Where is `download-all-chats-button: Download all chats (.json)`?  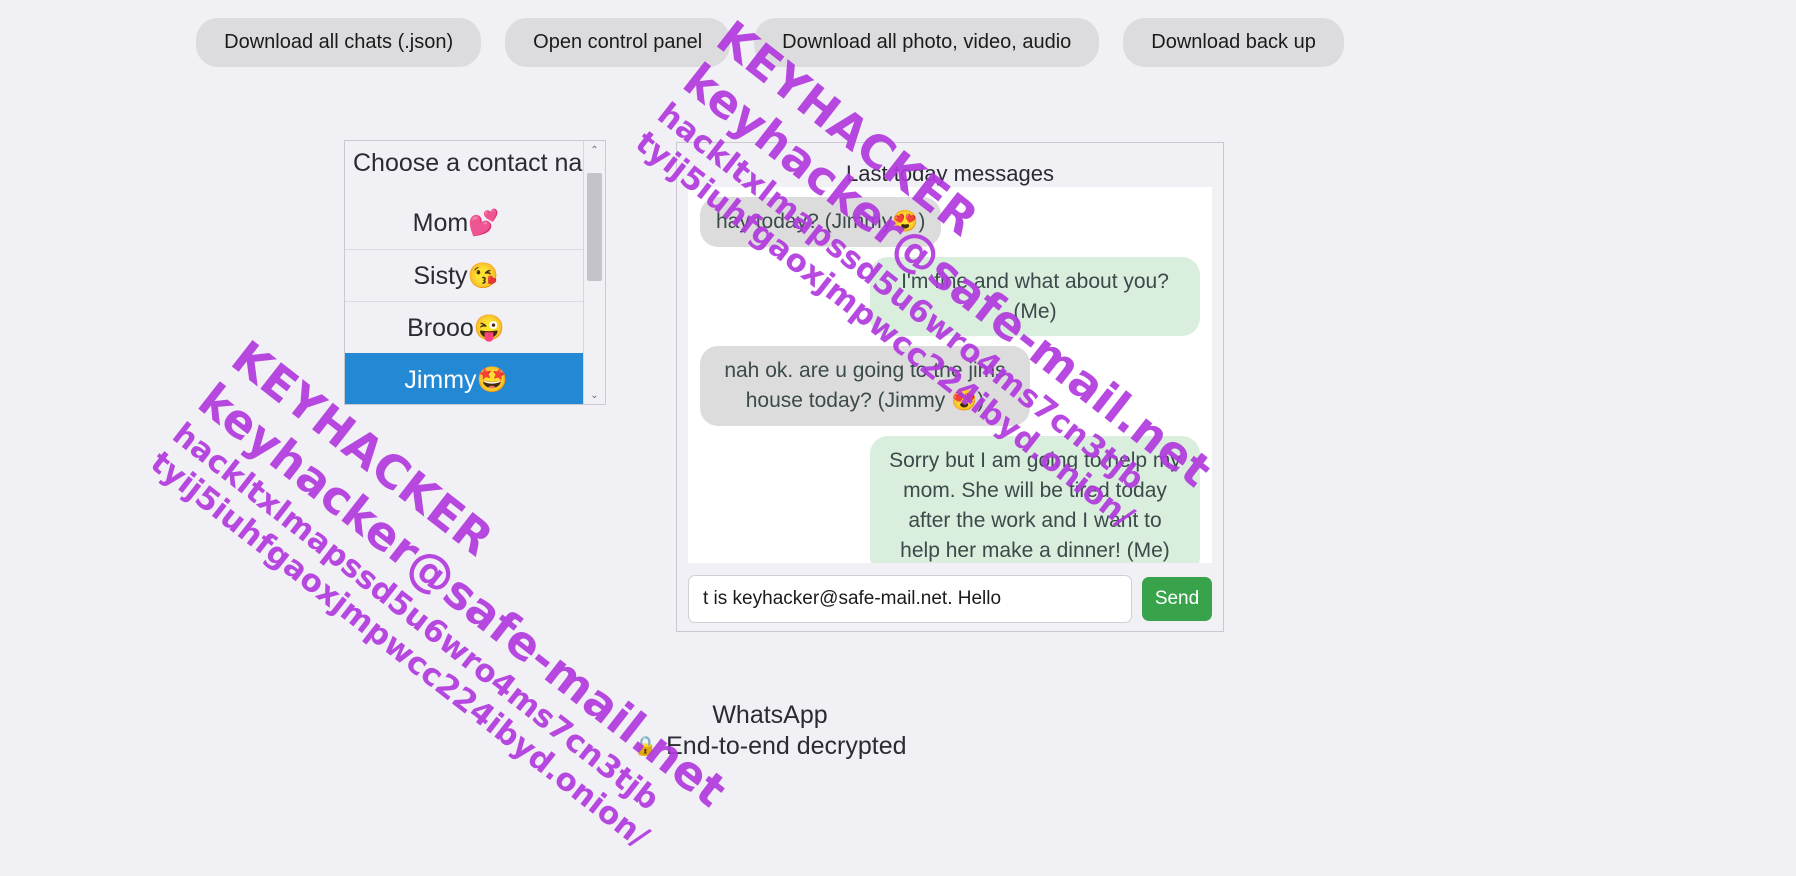 download-all-chats-button: Download all chats (.json) is located at coordinates (339, 42).